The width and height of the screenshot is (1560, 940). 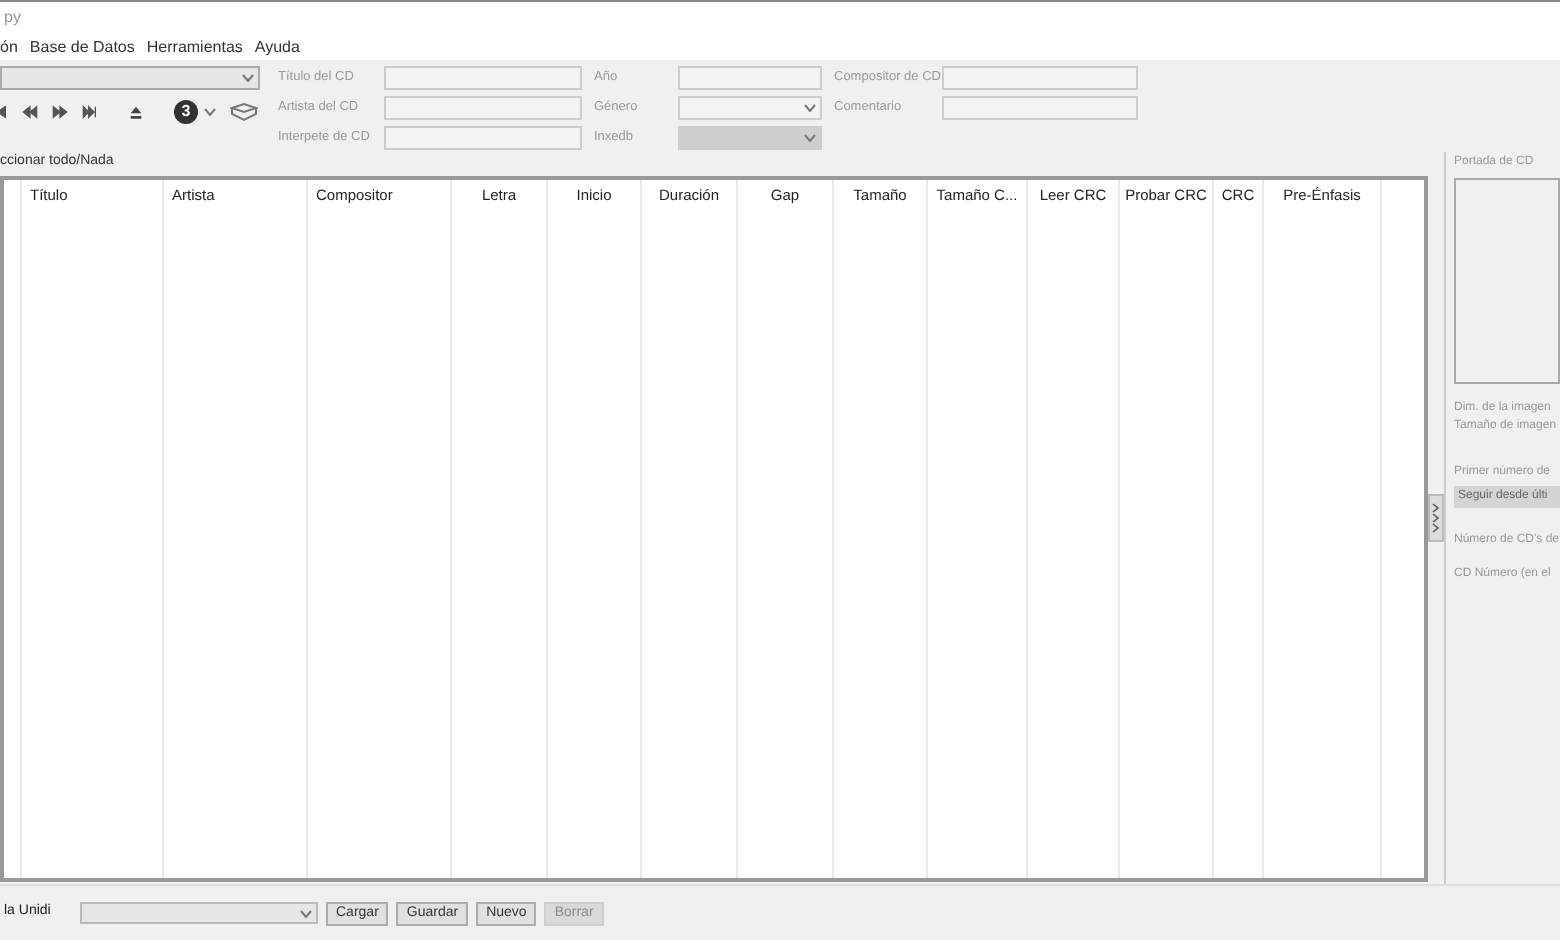 I want to click on menu-item: ón, so click(x=9, y=47).